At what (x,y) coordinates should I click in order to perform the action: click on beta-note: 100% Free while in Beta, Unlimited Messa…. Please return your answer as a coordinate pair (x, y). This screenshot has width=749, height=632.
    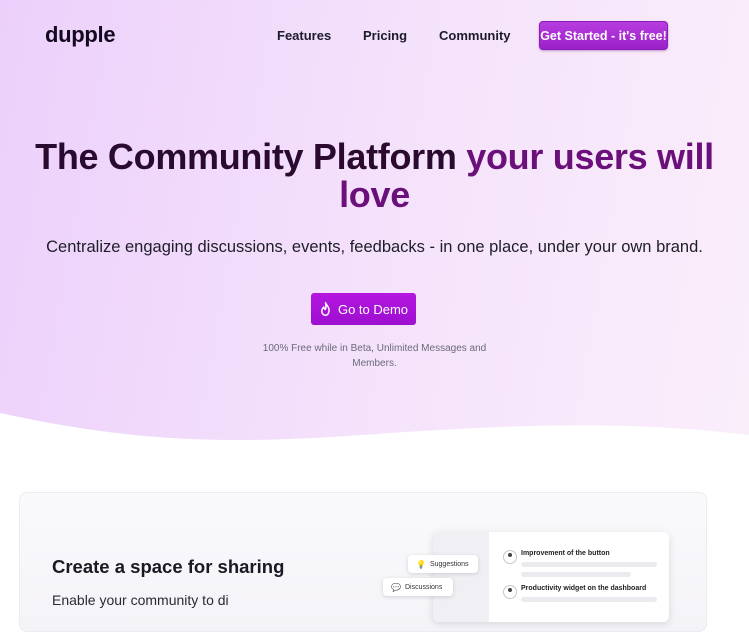
    Looking at the image, I should click on (374, 356).